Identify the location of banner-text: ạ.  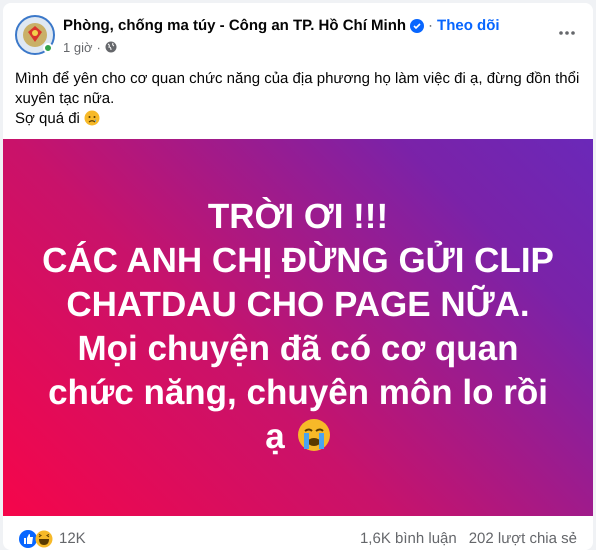
(275, 436).